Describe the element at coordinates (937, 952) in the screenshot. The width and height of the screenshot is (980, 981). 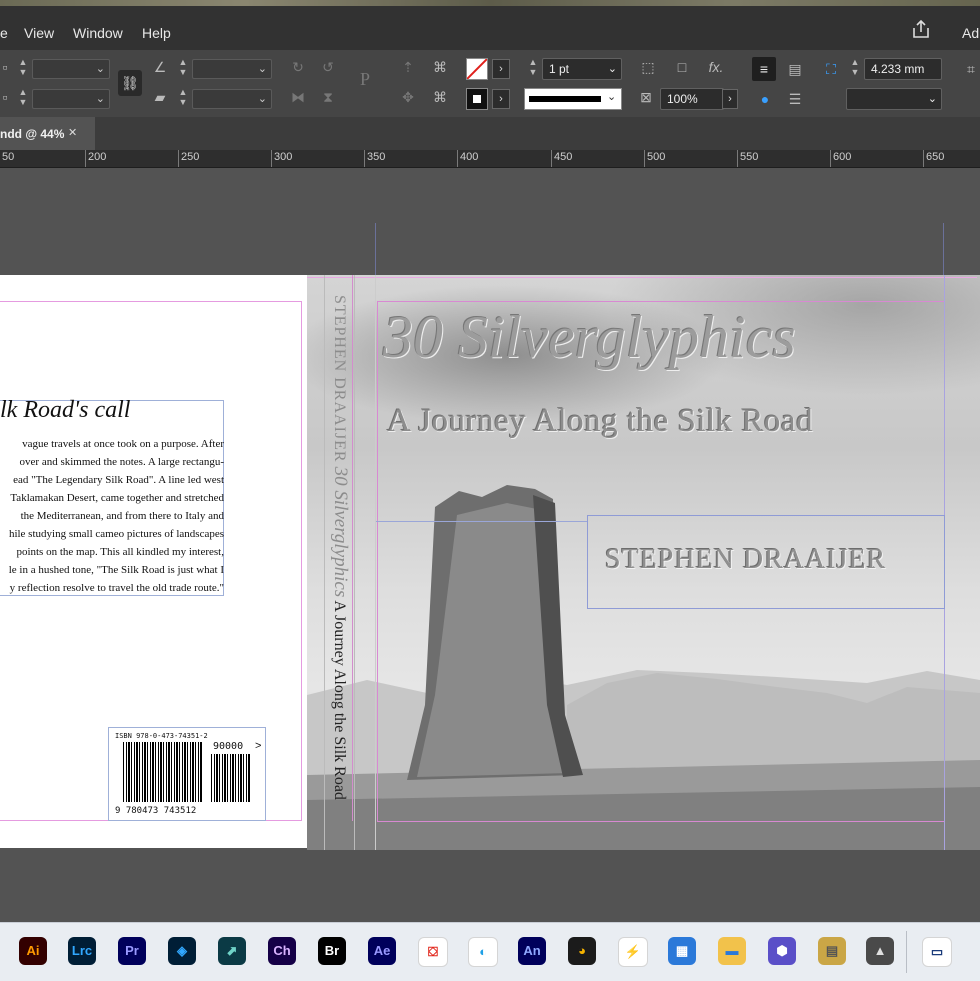
I see `taskbar-app-icon: ▭` at that location.